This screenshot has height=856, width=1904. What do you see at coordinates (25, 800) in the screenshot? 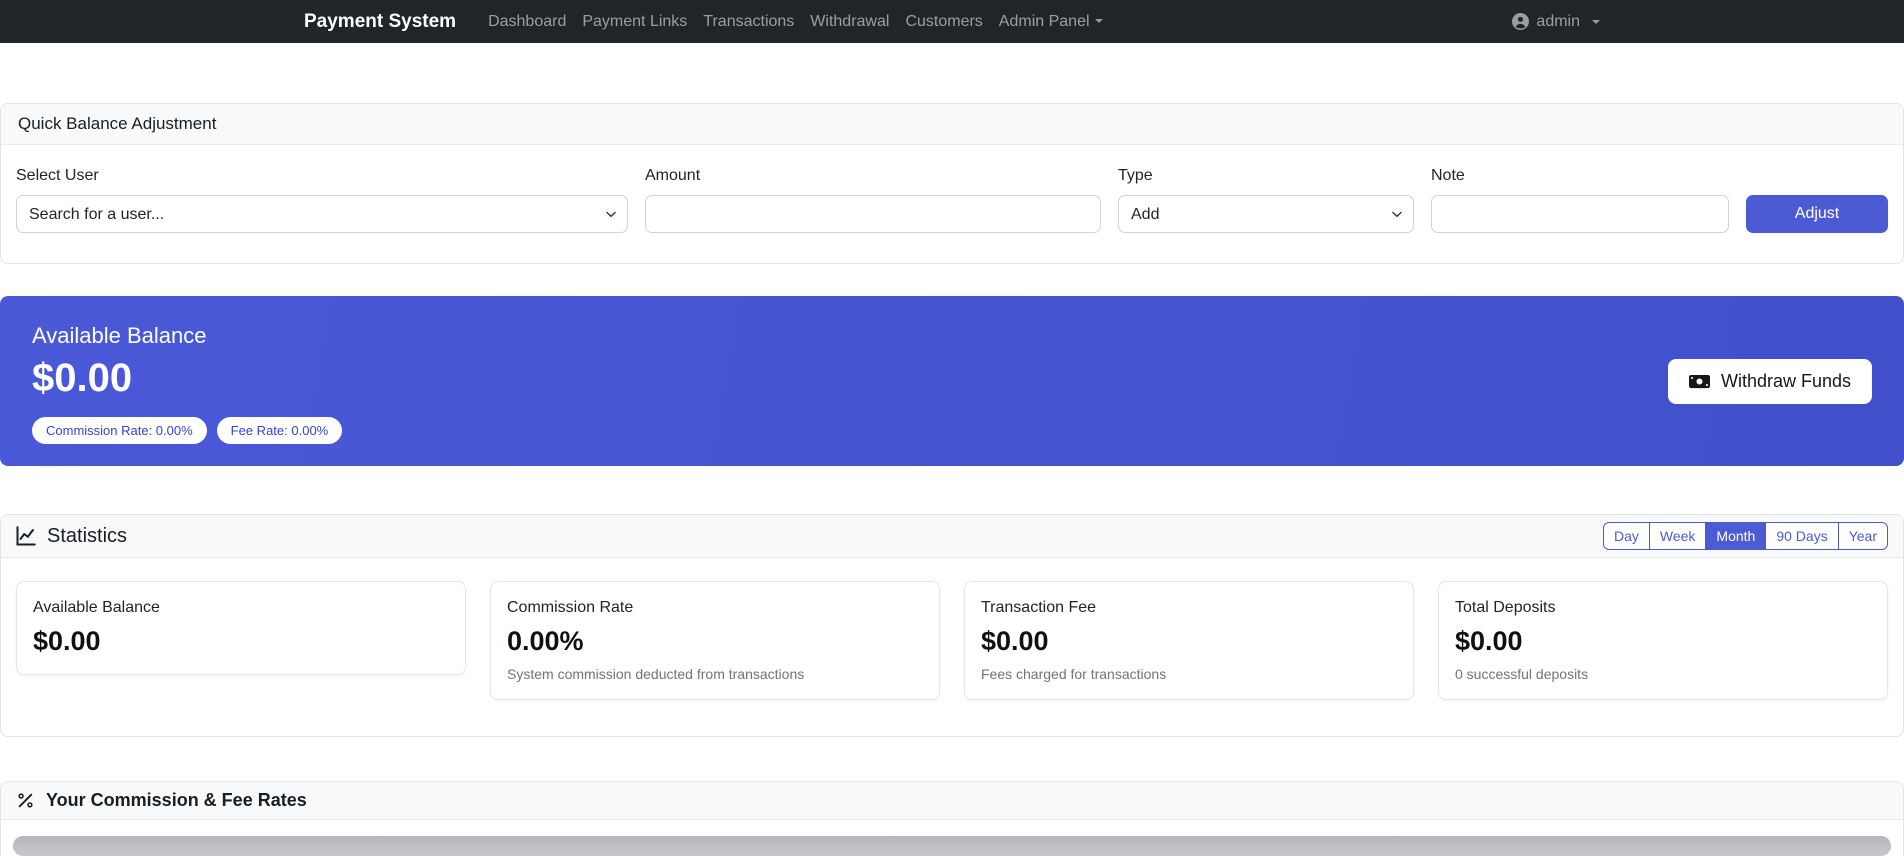
I see `percent-icon` at bounding box center [25, 800].